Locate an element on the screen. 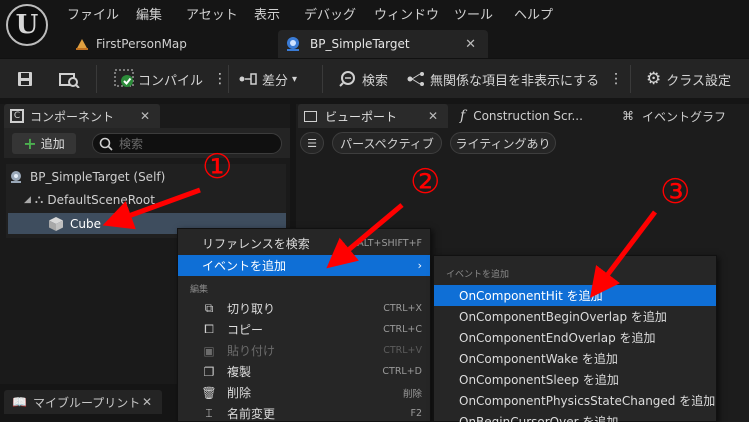  menu-debug: デバッグ is located at coordinates (330, 13).